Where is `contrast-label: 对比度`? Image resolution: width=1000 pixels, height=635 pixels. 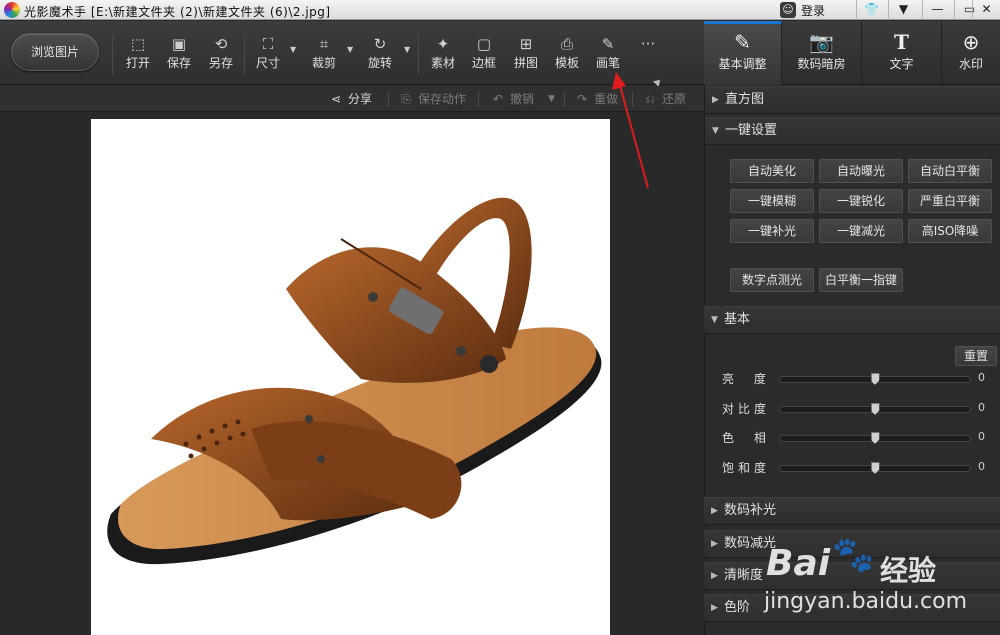 contrast-label: 对比度 is located at coordinates (746, 409).